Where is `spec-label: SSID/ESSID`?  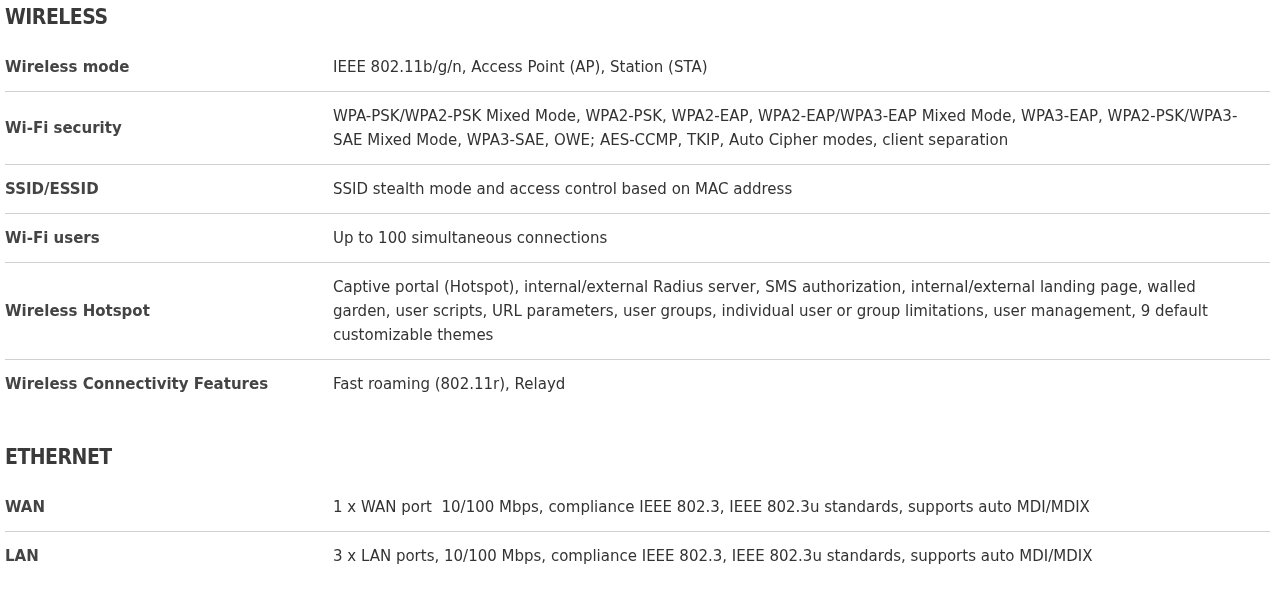 spec-label: SSID/ESSID is located at coordinates (52, 189).